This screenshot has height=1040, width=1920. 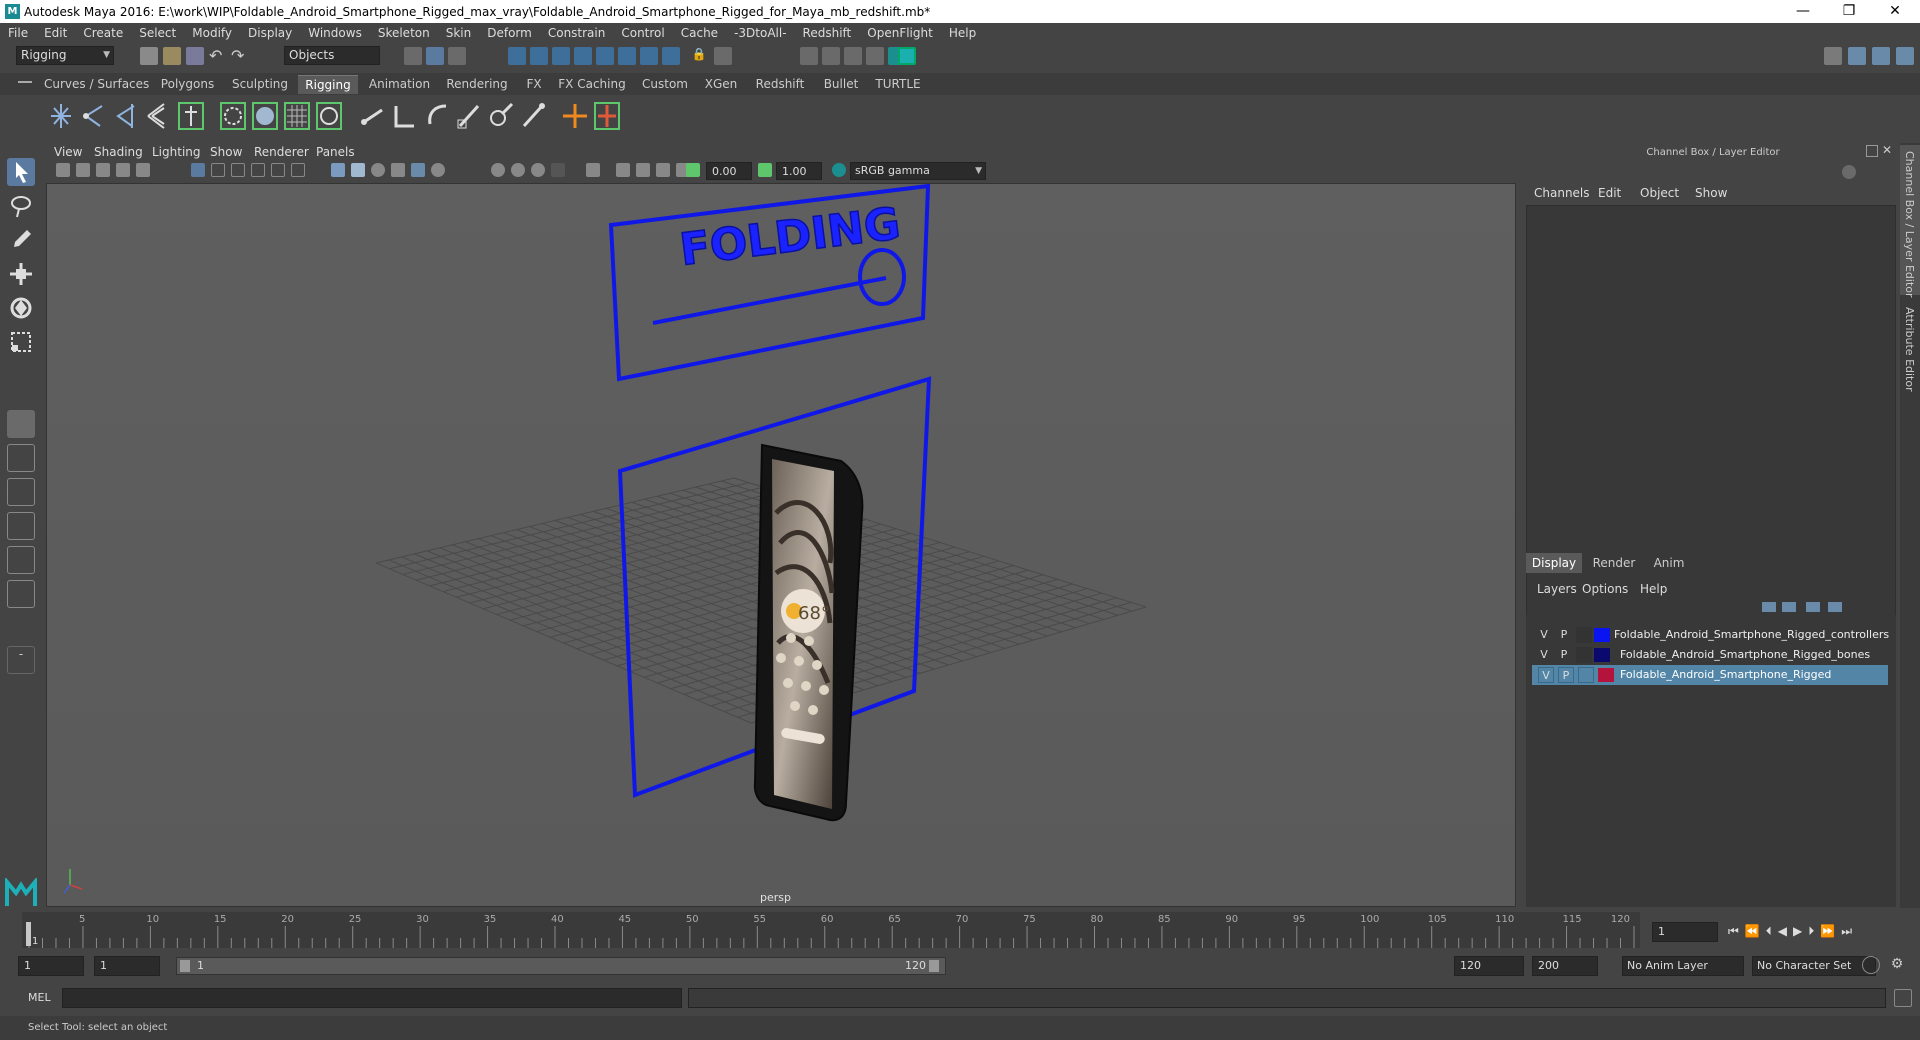 I want to click on render-current-icon, so click(x=831, y=56).